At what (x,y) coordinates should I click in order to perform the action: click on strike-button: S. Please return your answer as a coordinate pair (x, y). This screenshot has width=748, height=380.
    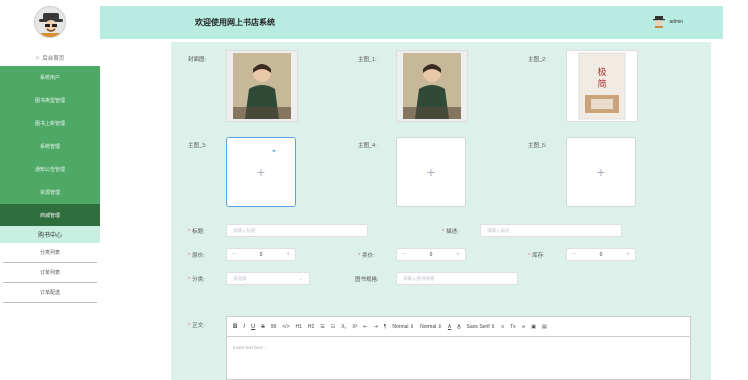
    Looking at the image, I should click on (262, 327).